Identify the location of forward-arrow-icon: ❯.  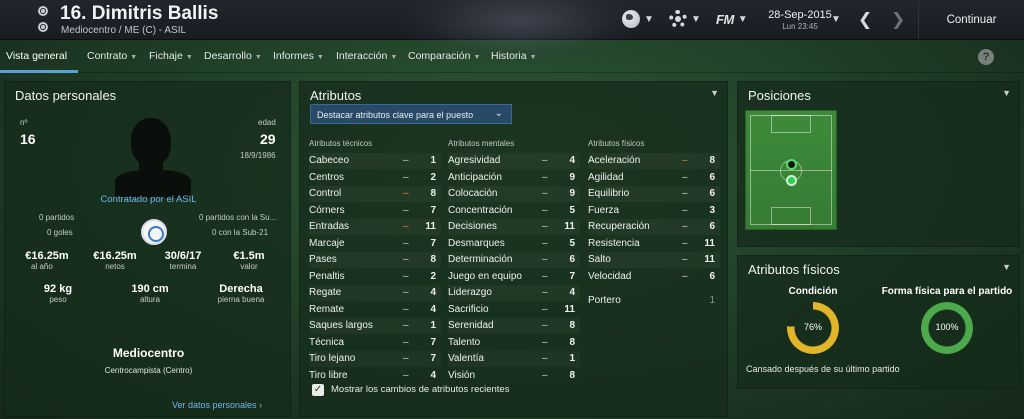
(898, 20).